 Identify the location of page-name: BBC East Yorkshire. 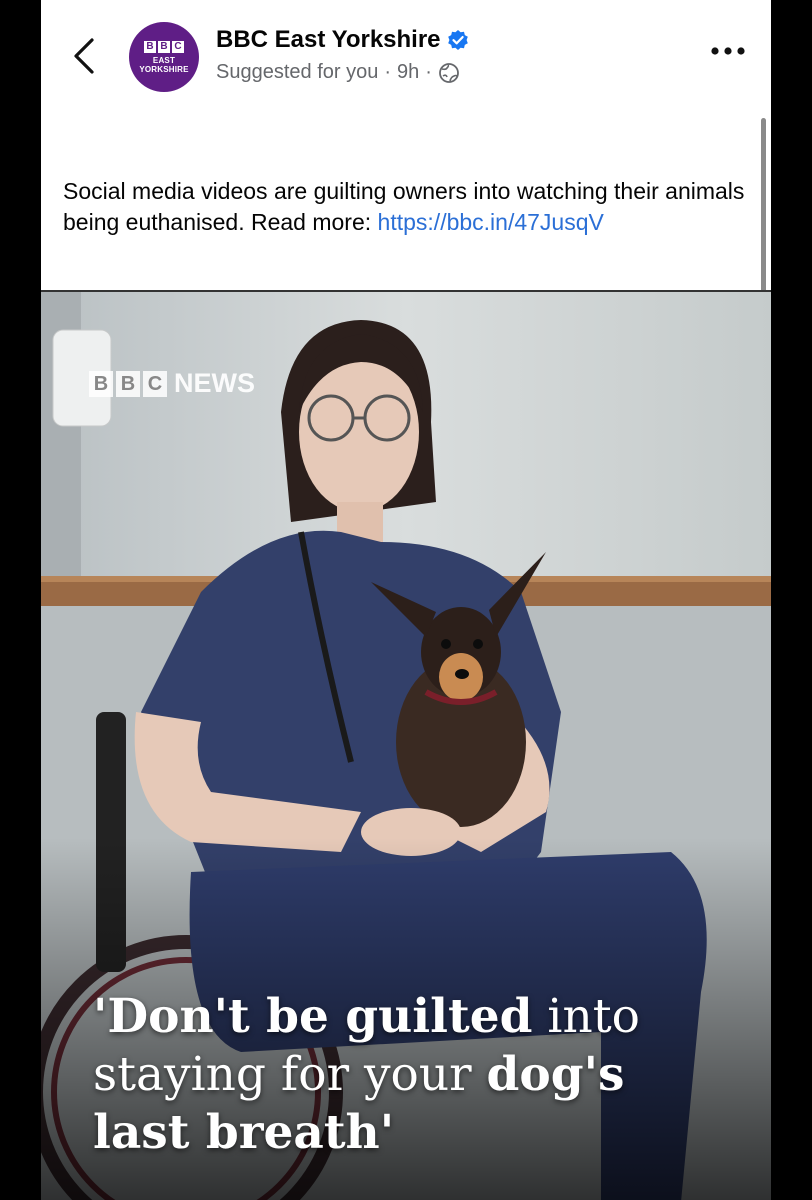
(328, 39).